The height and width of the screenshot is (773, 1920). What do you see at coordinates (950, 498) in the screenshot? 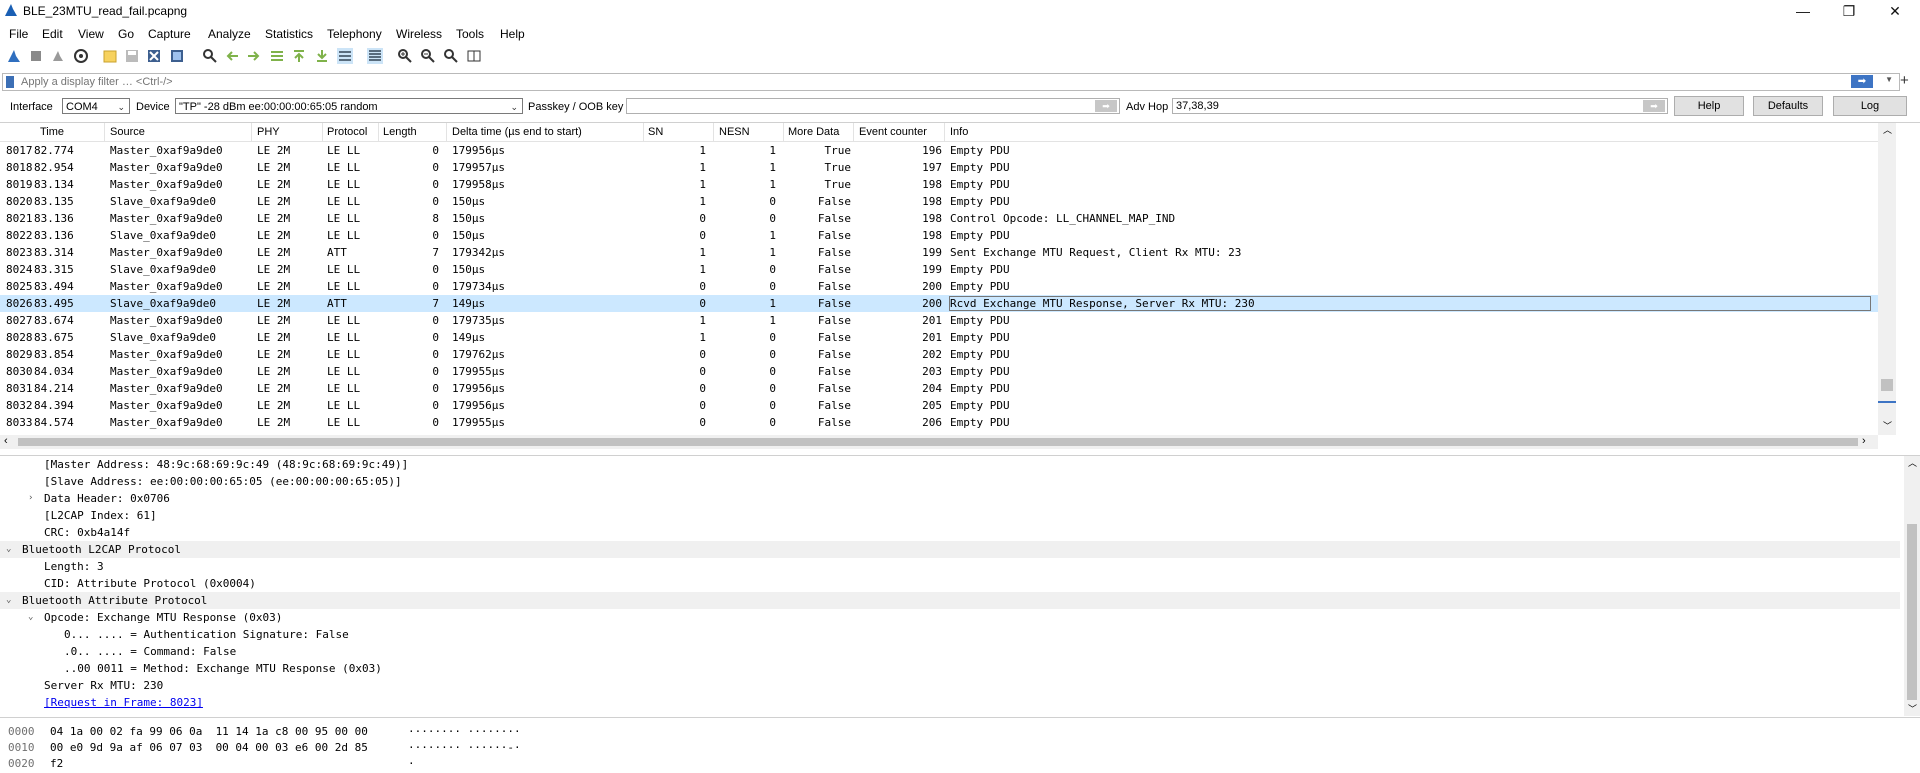
I see `detail-row: › Data Header: 0x0706` at bounding box center [950, 498].